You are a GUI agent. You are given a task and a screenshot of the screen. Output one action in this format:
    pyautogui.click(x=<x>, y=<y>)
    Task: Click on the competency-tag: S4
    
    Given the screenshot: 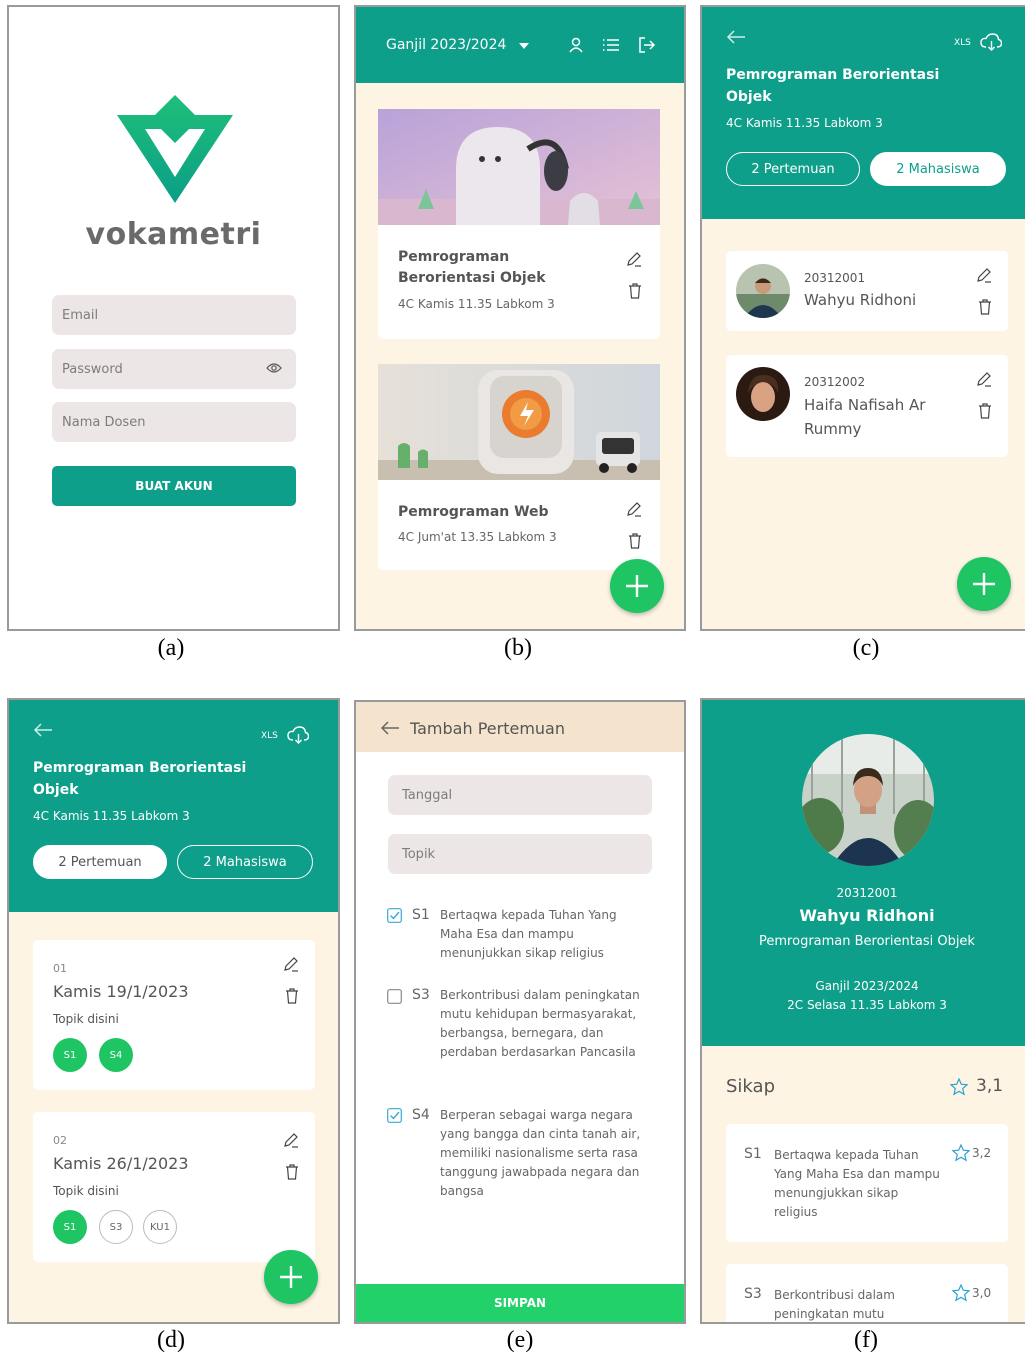 What is the action you would take?
    pyautogui.click(x=116, y=1055)
    